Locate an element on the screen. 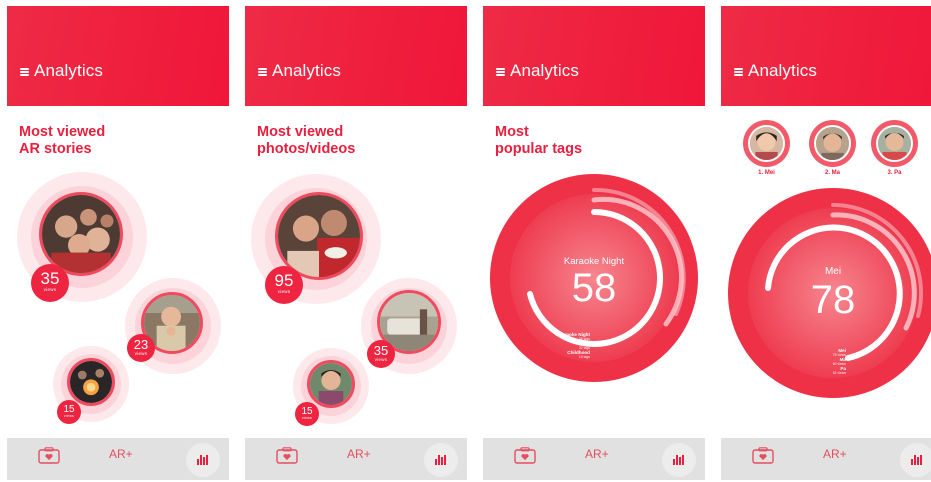 Image resolution: width=931 pixels, height=482 pixels. media-bubble: 15 views is located at coordinates (331, 387).